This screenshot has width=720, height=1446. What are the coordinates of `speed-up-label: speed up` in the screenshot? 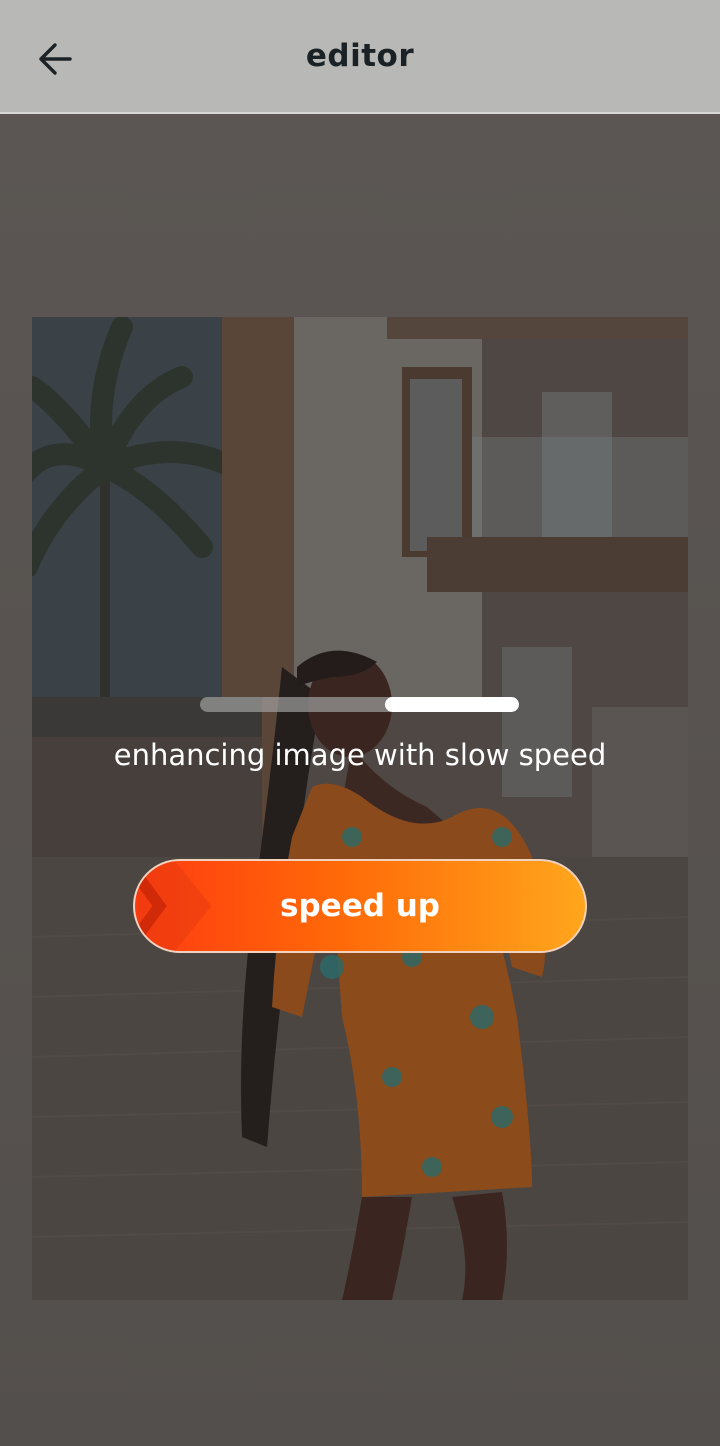 It's located at (360, 906).